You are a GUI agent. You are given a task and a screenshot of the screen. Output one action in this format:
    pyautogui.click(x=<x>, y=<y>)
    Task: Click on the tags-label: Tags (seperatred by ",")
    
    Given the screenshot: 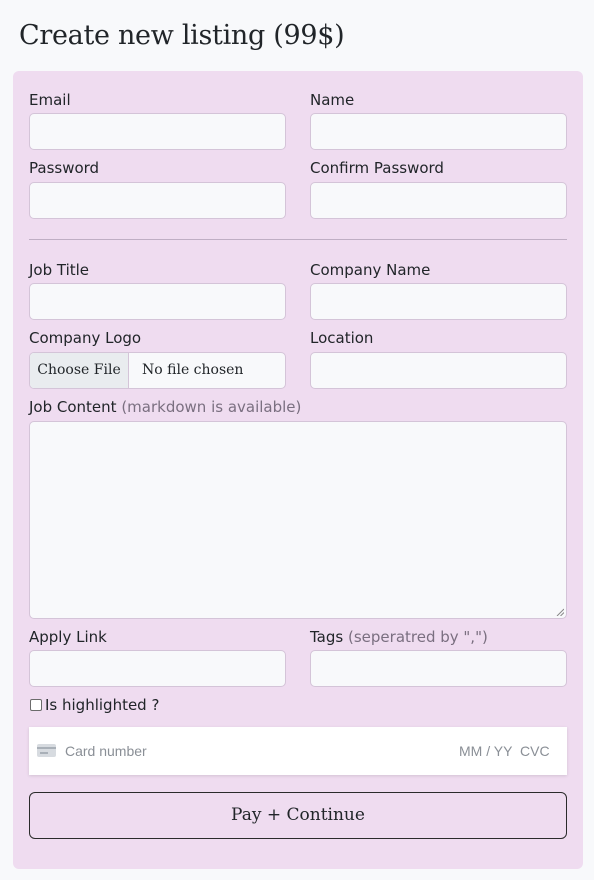 What is the action you would take?
    pyautogui.click(x=399, y=637)
    